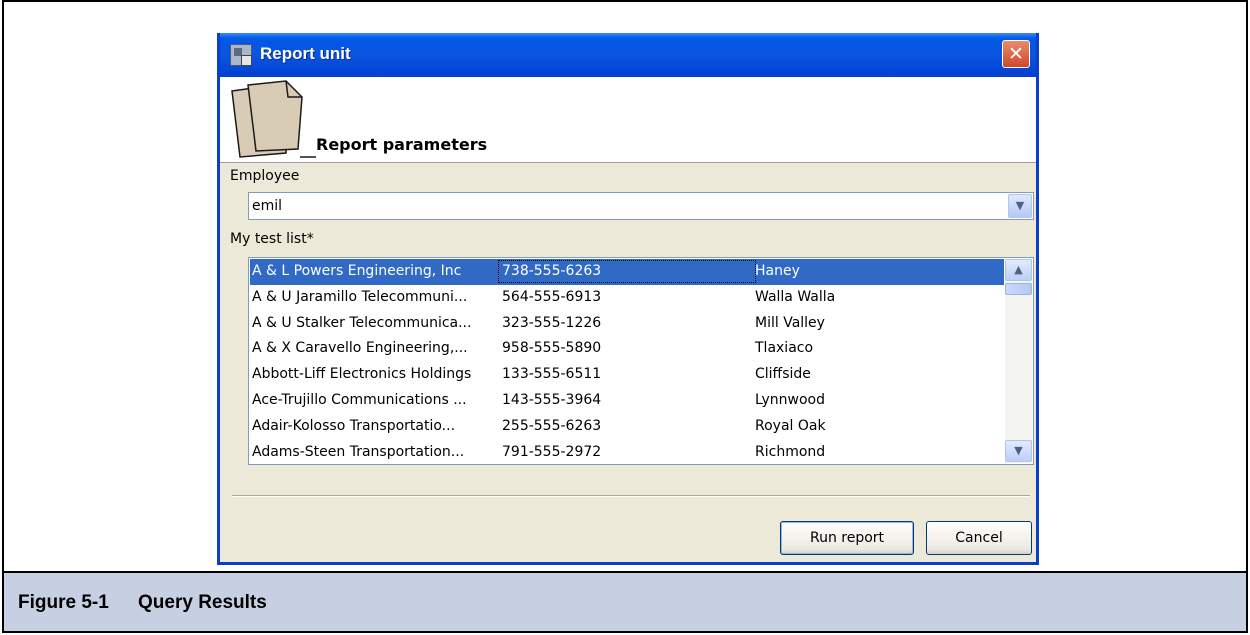  What do you see at coordinates (979, 538) in the screenshot?
I see `cancel-button: Cancel` at bounding box center [979, 538].